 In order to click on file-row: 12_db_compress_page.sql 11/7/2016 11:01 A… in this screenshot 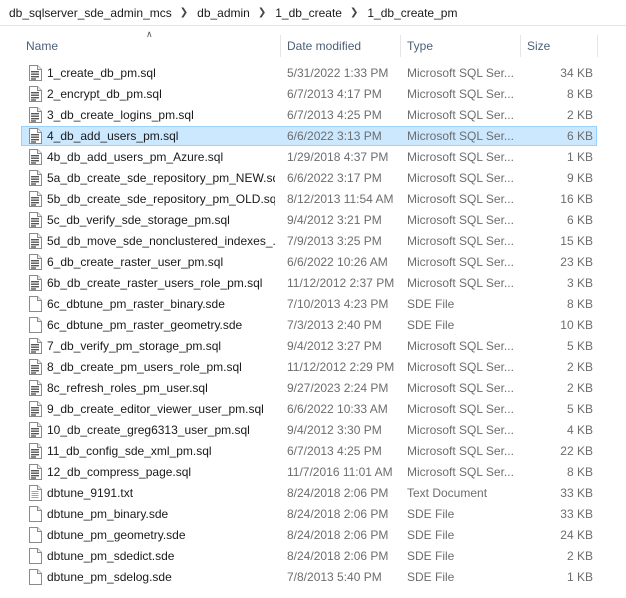, I will do `click(313, 472)`.